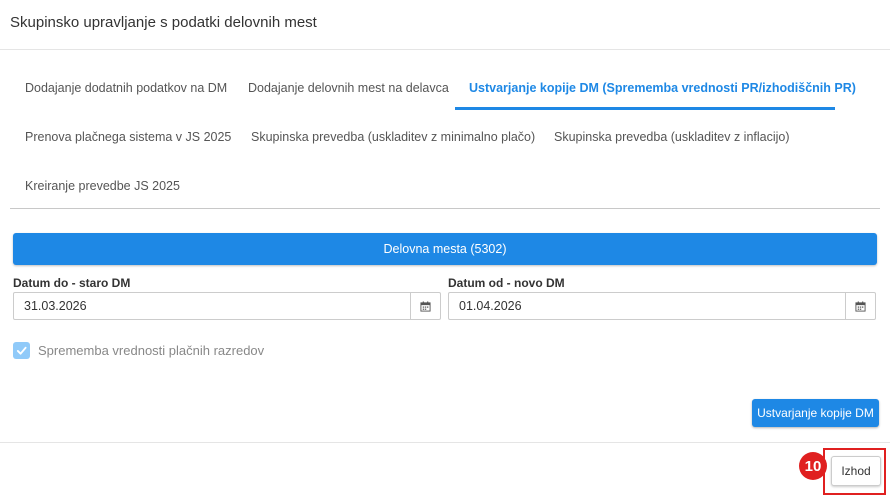  What do you see at coordinates (128, 137) in the screenshot?
I see `tab-pay-system-renewal: Prenova plačnega sistema v JS 2025` at bounding box center [128, 137].